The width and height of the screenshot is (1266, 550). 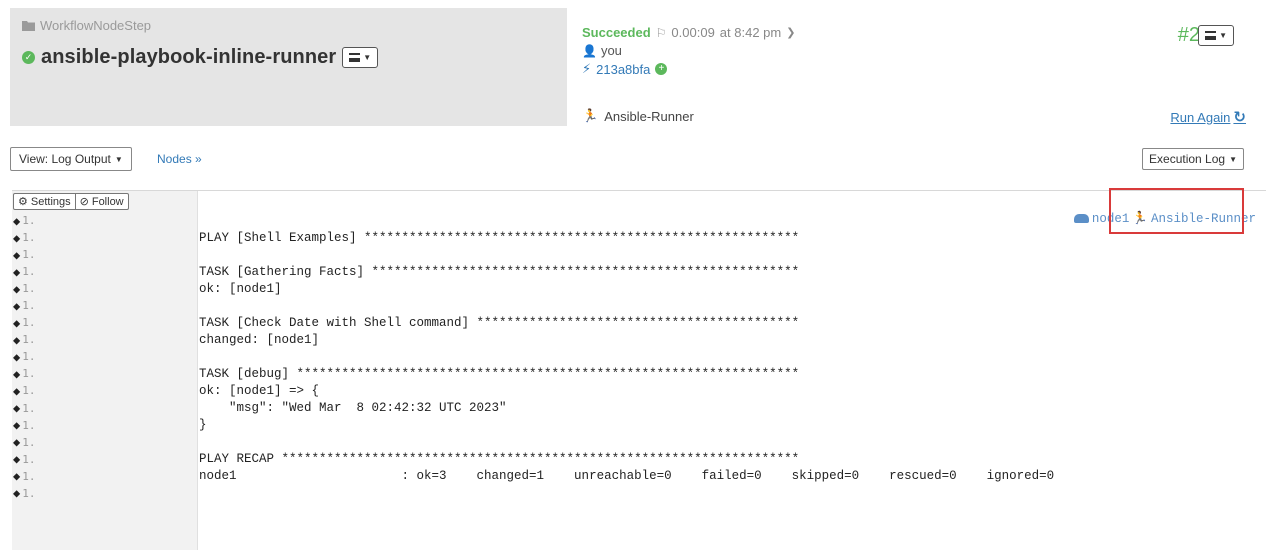 What do you see at coordinates (355, 57) in the screenshot?
I see `list-icon` at bounding box center [355, 57].